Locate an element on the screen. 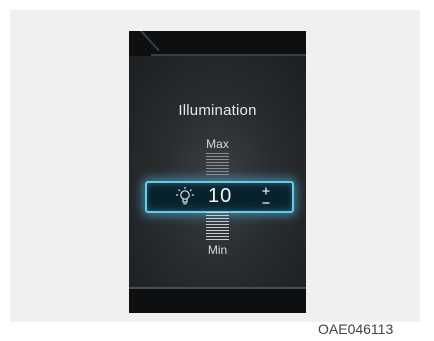 This screenshot has height=341, width=434. upper-scale is located at coordinates (217, 165).